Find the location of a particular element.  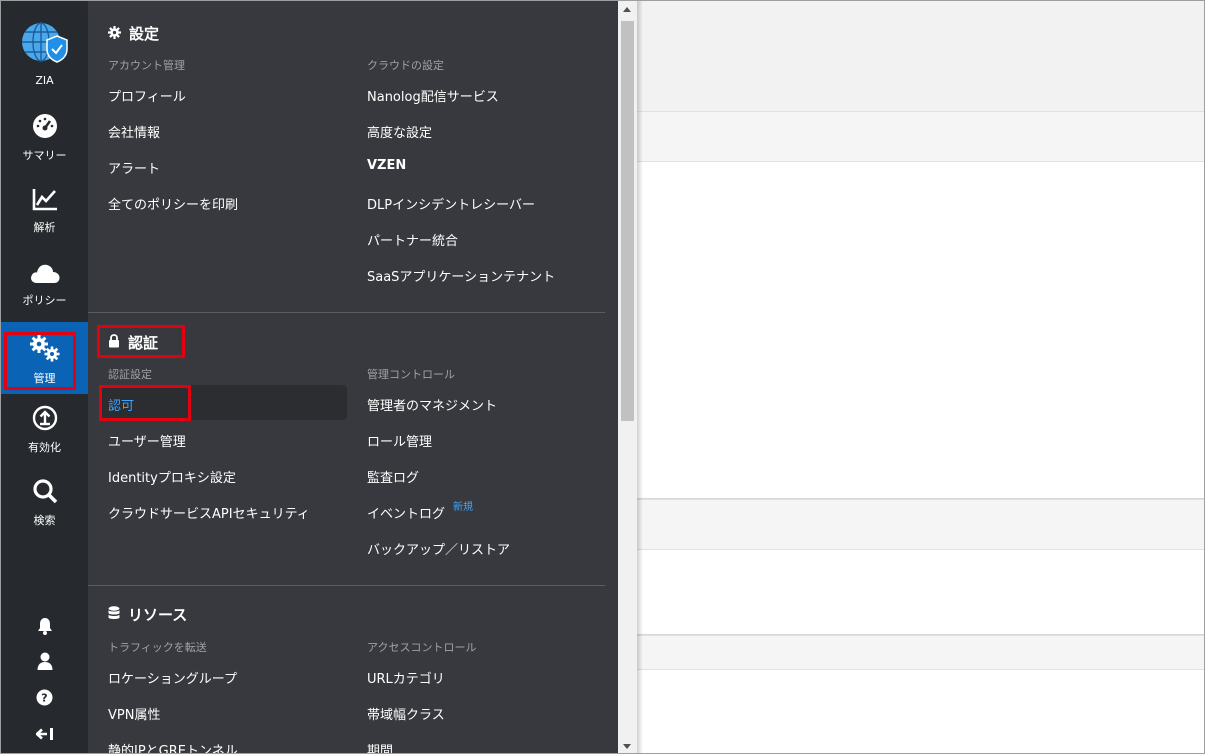

menu-item-advanced-settings: 高度な設定 is located at coordinates (399, 131).